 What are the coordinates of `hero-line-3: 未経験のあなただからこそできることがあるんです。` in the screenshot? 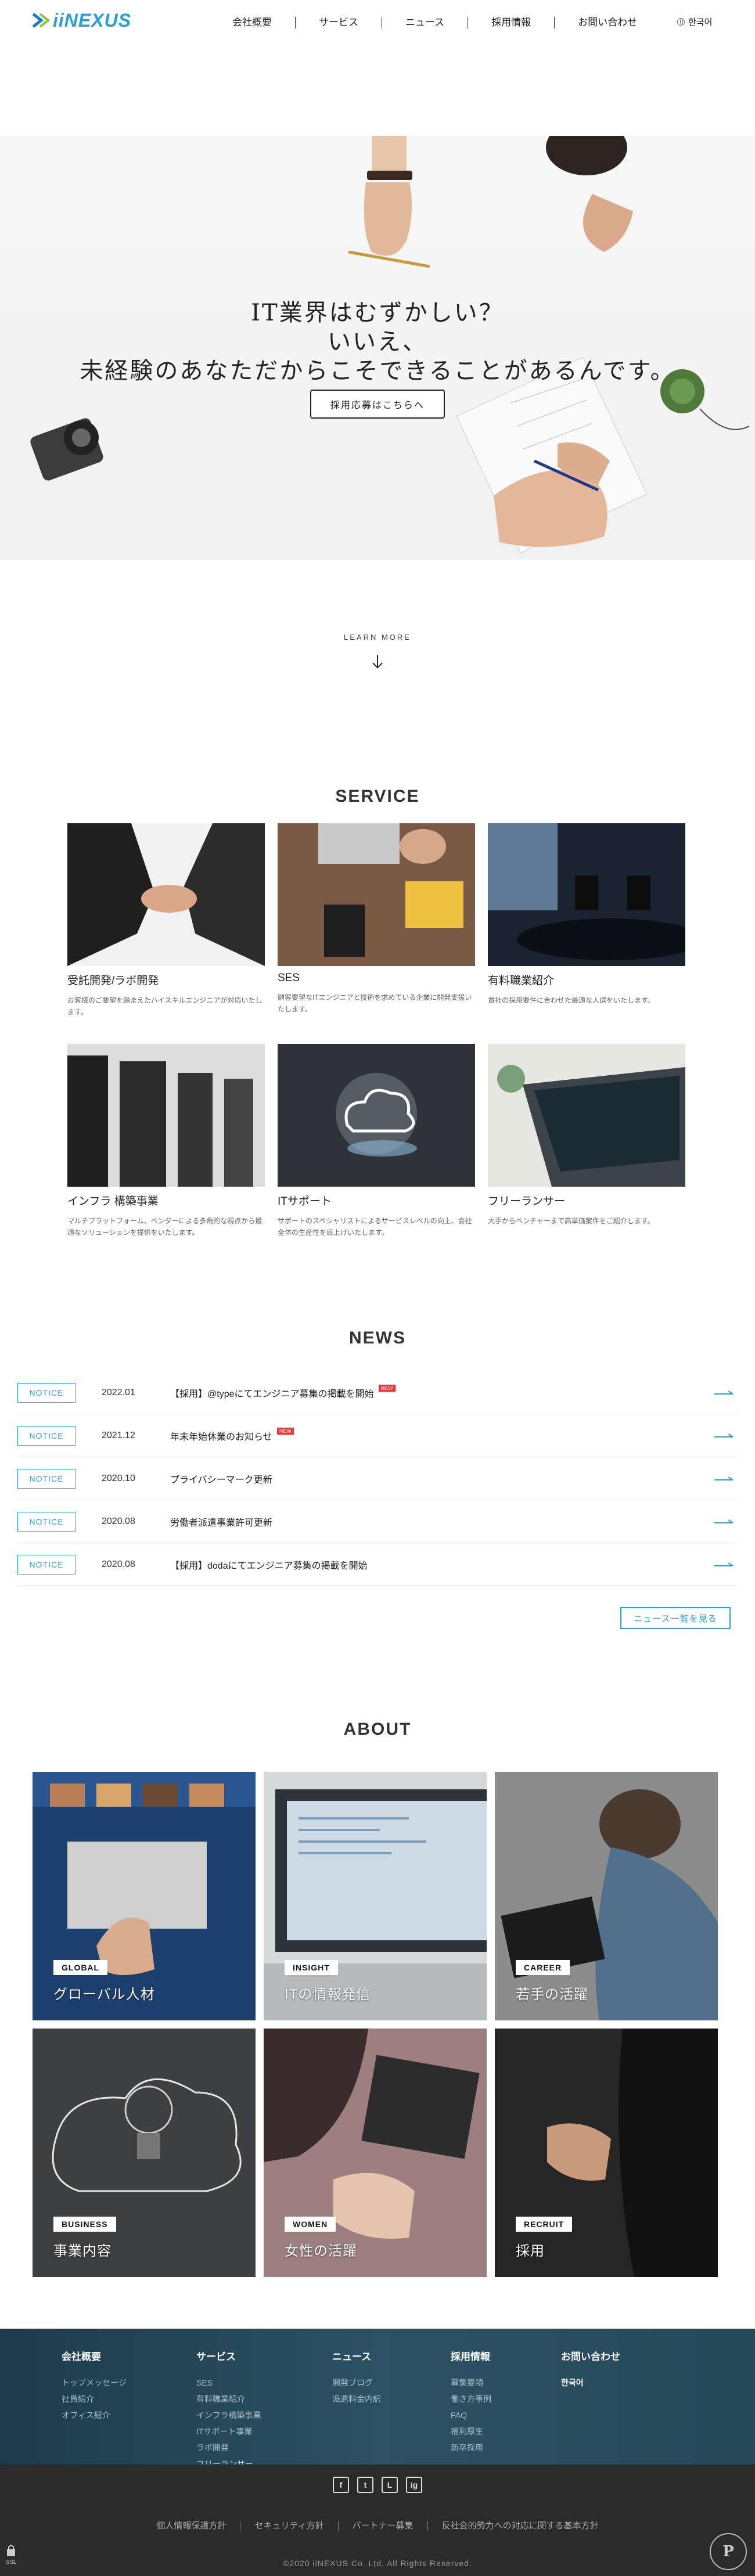 It's located at (378, 371).